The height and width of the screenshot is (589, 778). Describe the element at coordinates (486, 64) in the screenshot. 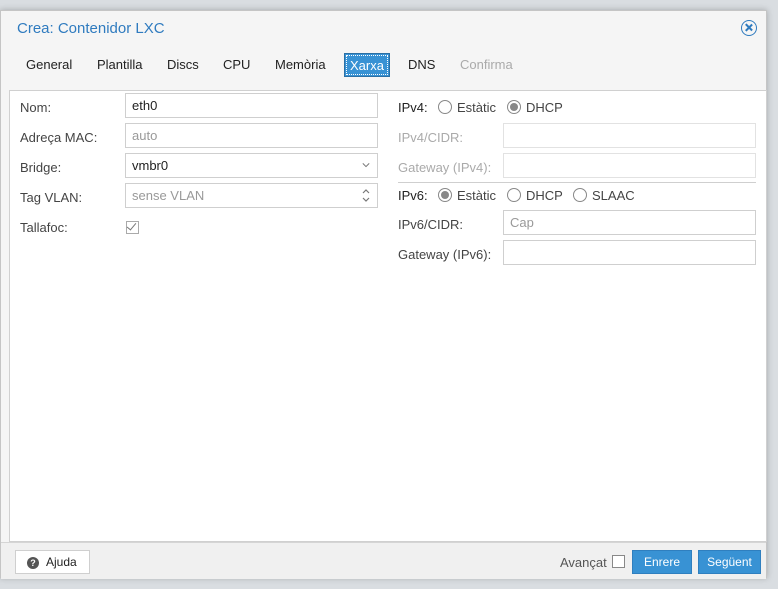

I see `tab-confirm: Confirma` at that location.